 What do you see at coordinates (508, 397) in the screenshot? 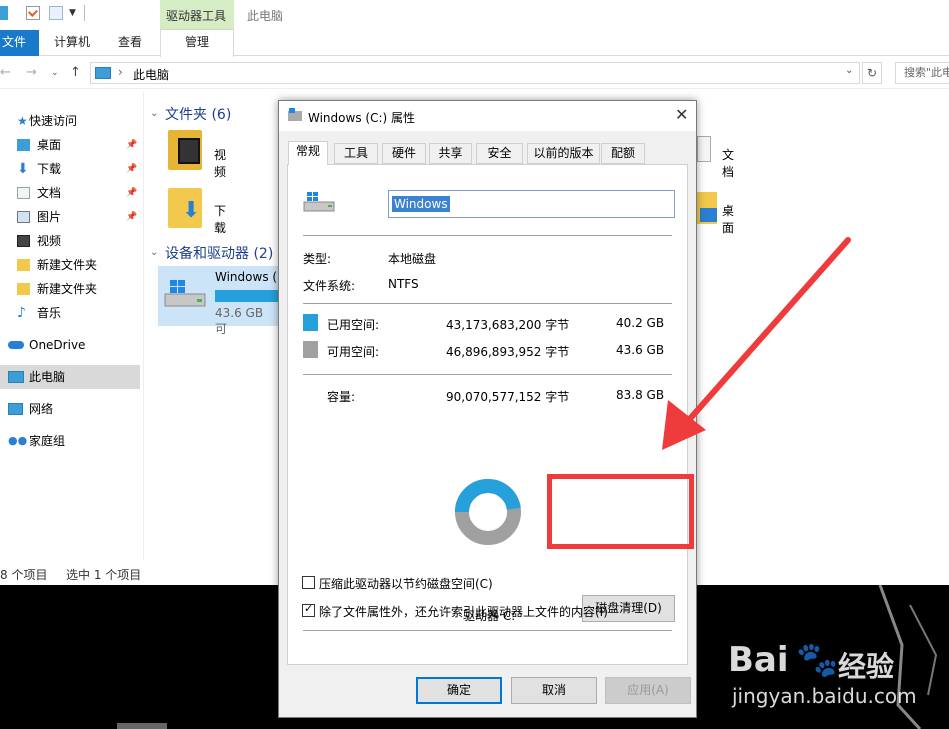
I see `capacity-bytes: 90,070,577,152 字节` at bounding box center [508, 397].